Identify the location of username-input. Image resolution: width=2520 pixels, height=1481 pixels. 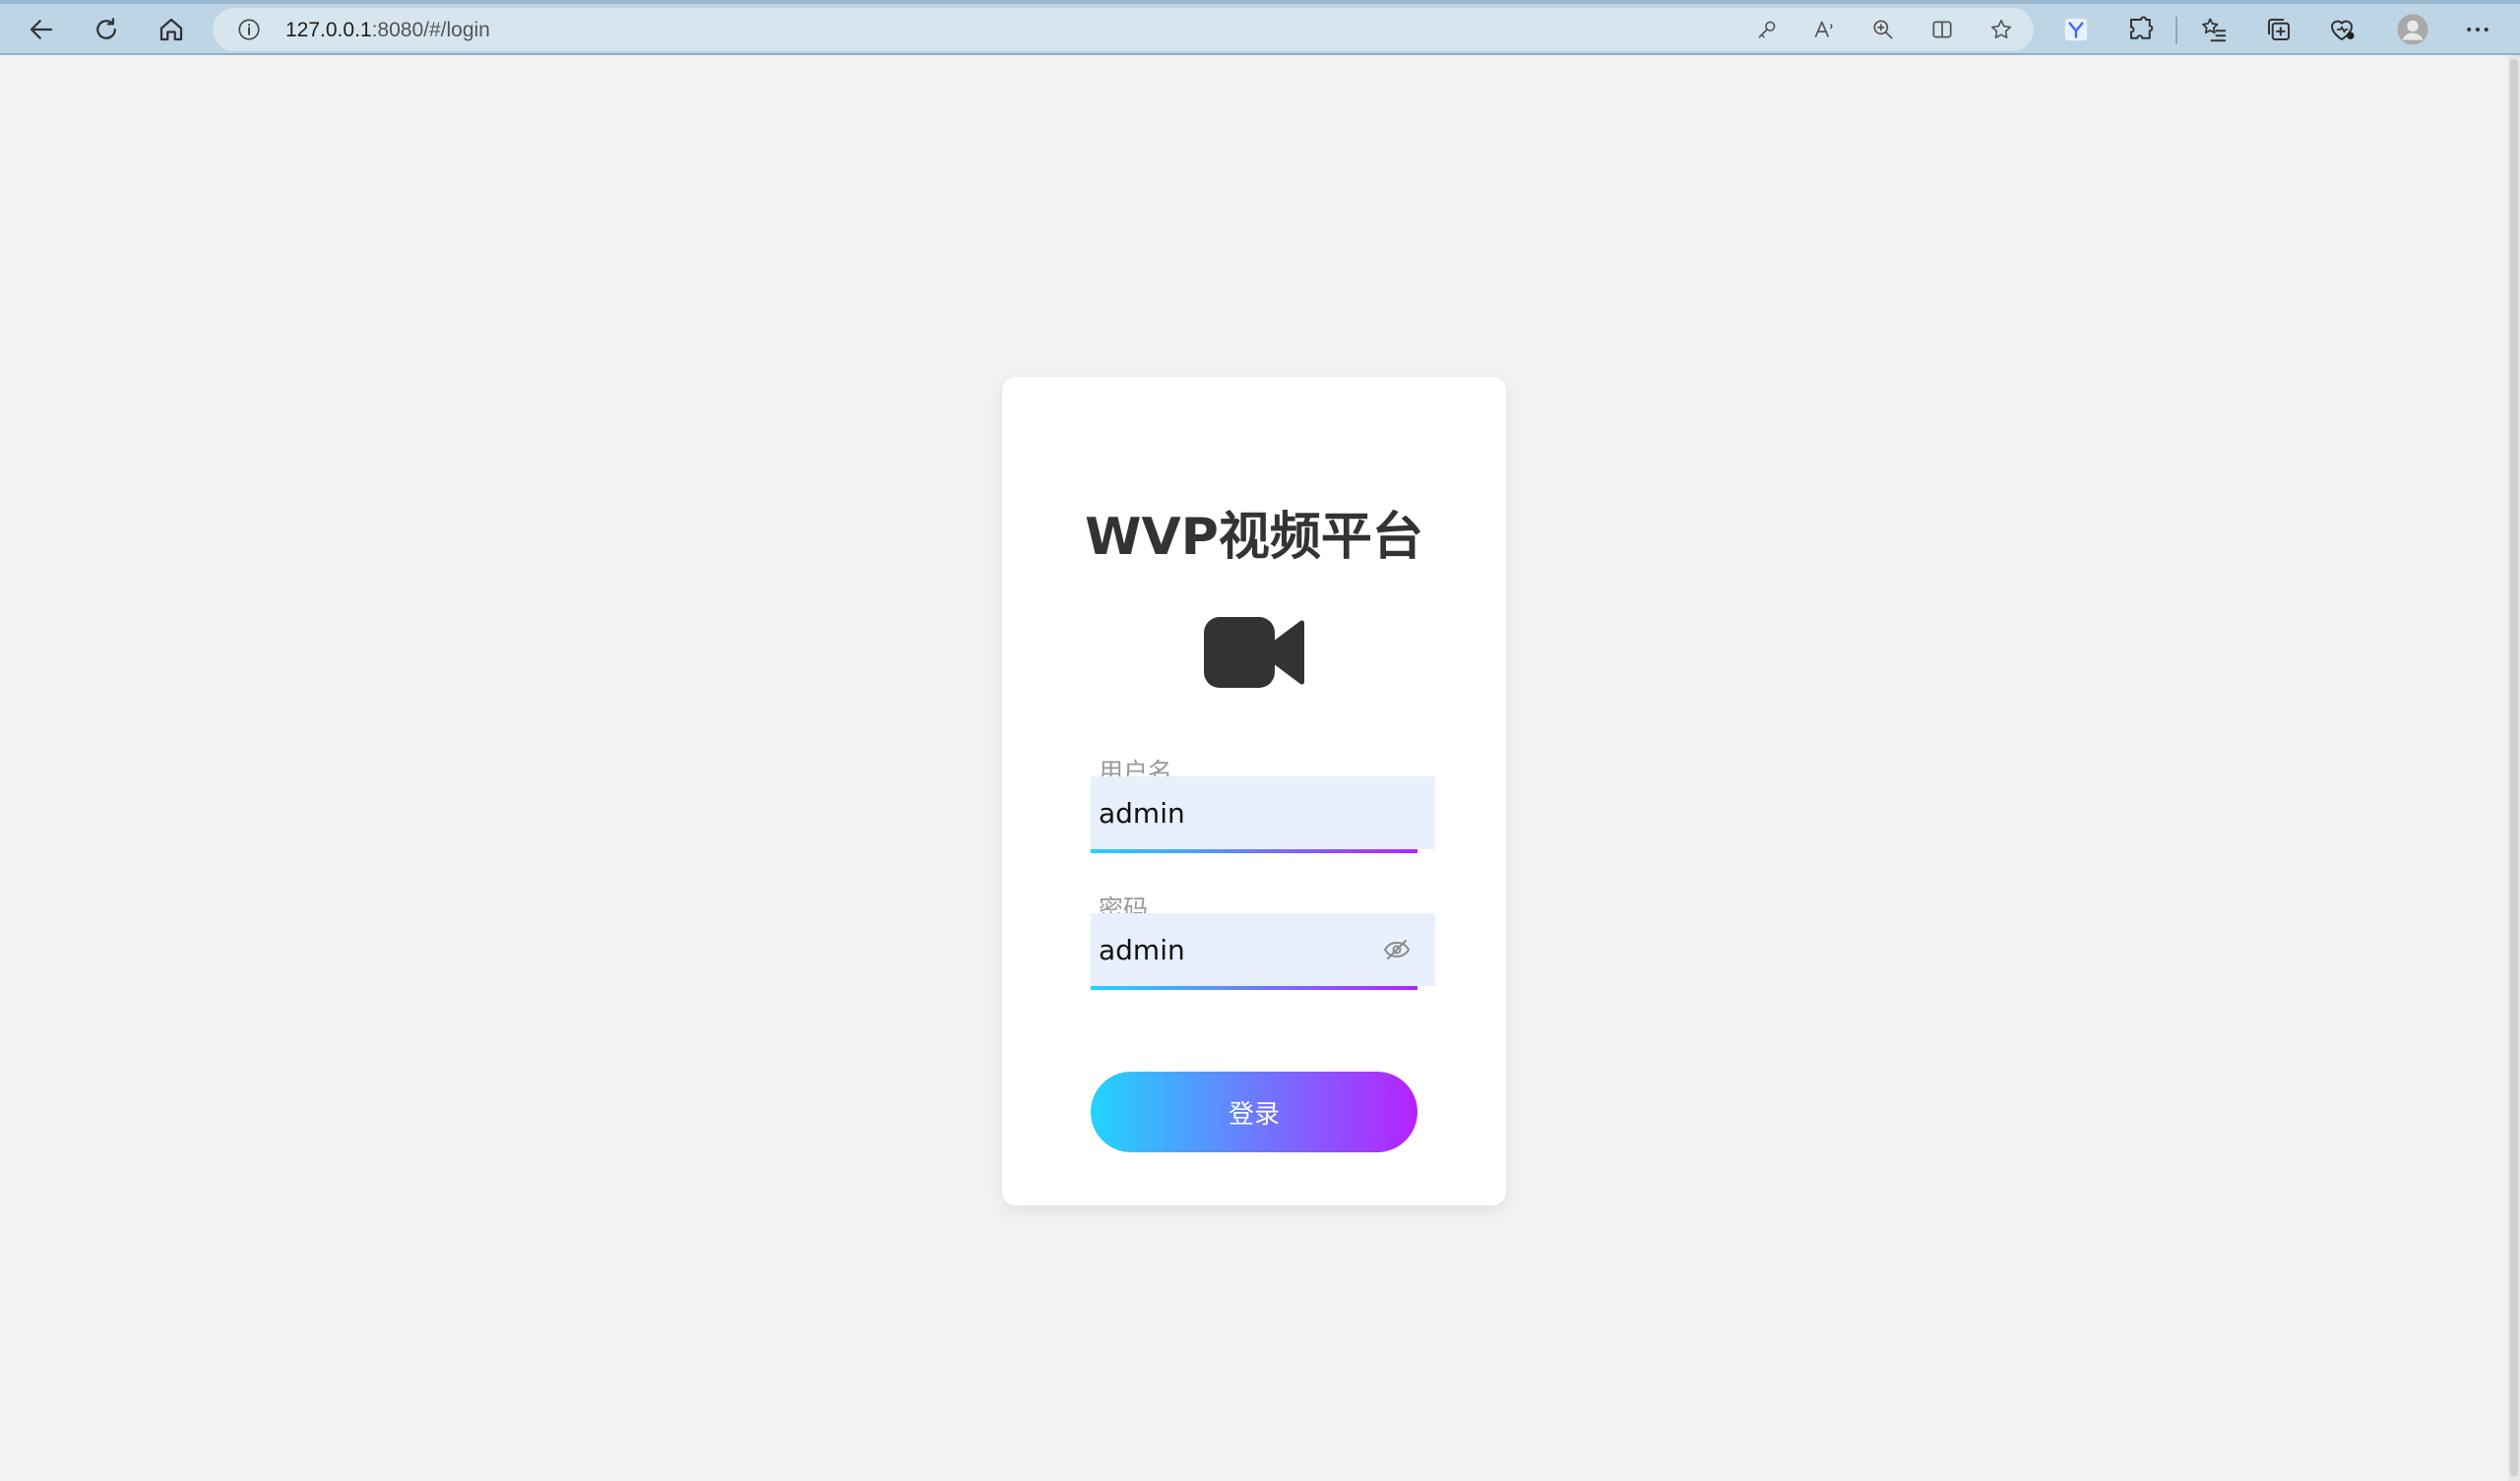
(1238, 812).